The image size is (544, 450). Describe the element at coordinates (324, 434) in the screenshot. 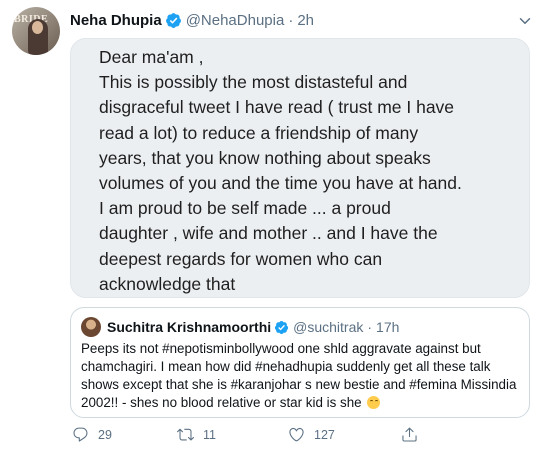

I see `like-count: 127` at that location.